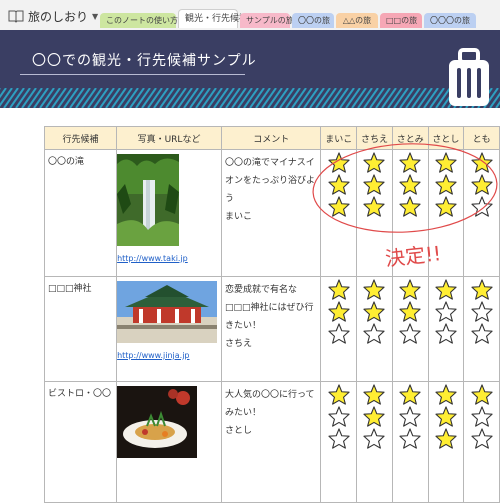 The height and width of the screenshot is (503, 500). What do you see at coordinates (16, 16) in the screenshot?
I see `notebook-icon` at bounding box center [16, 16].